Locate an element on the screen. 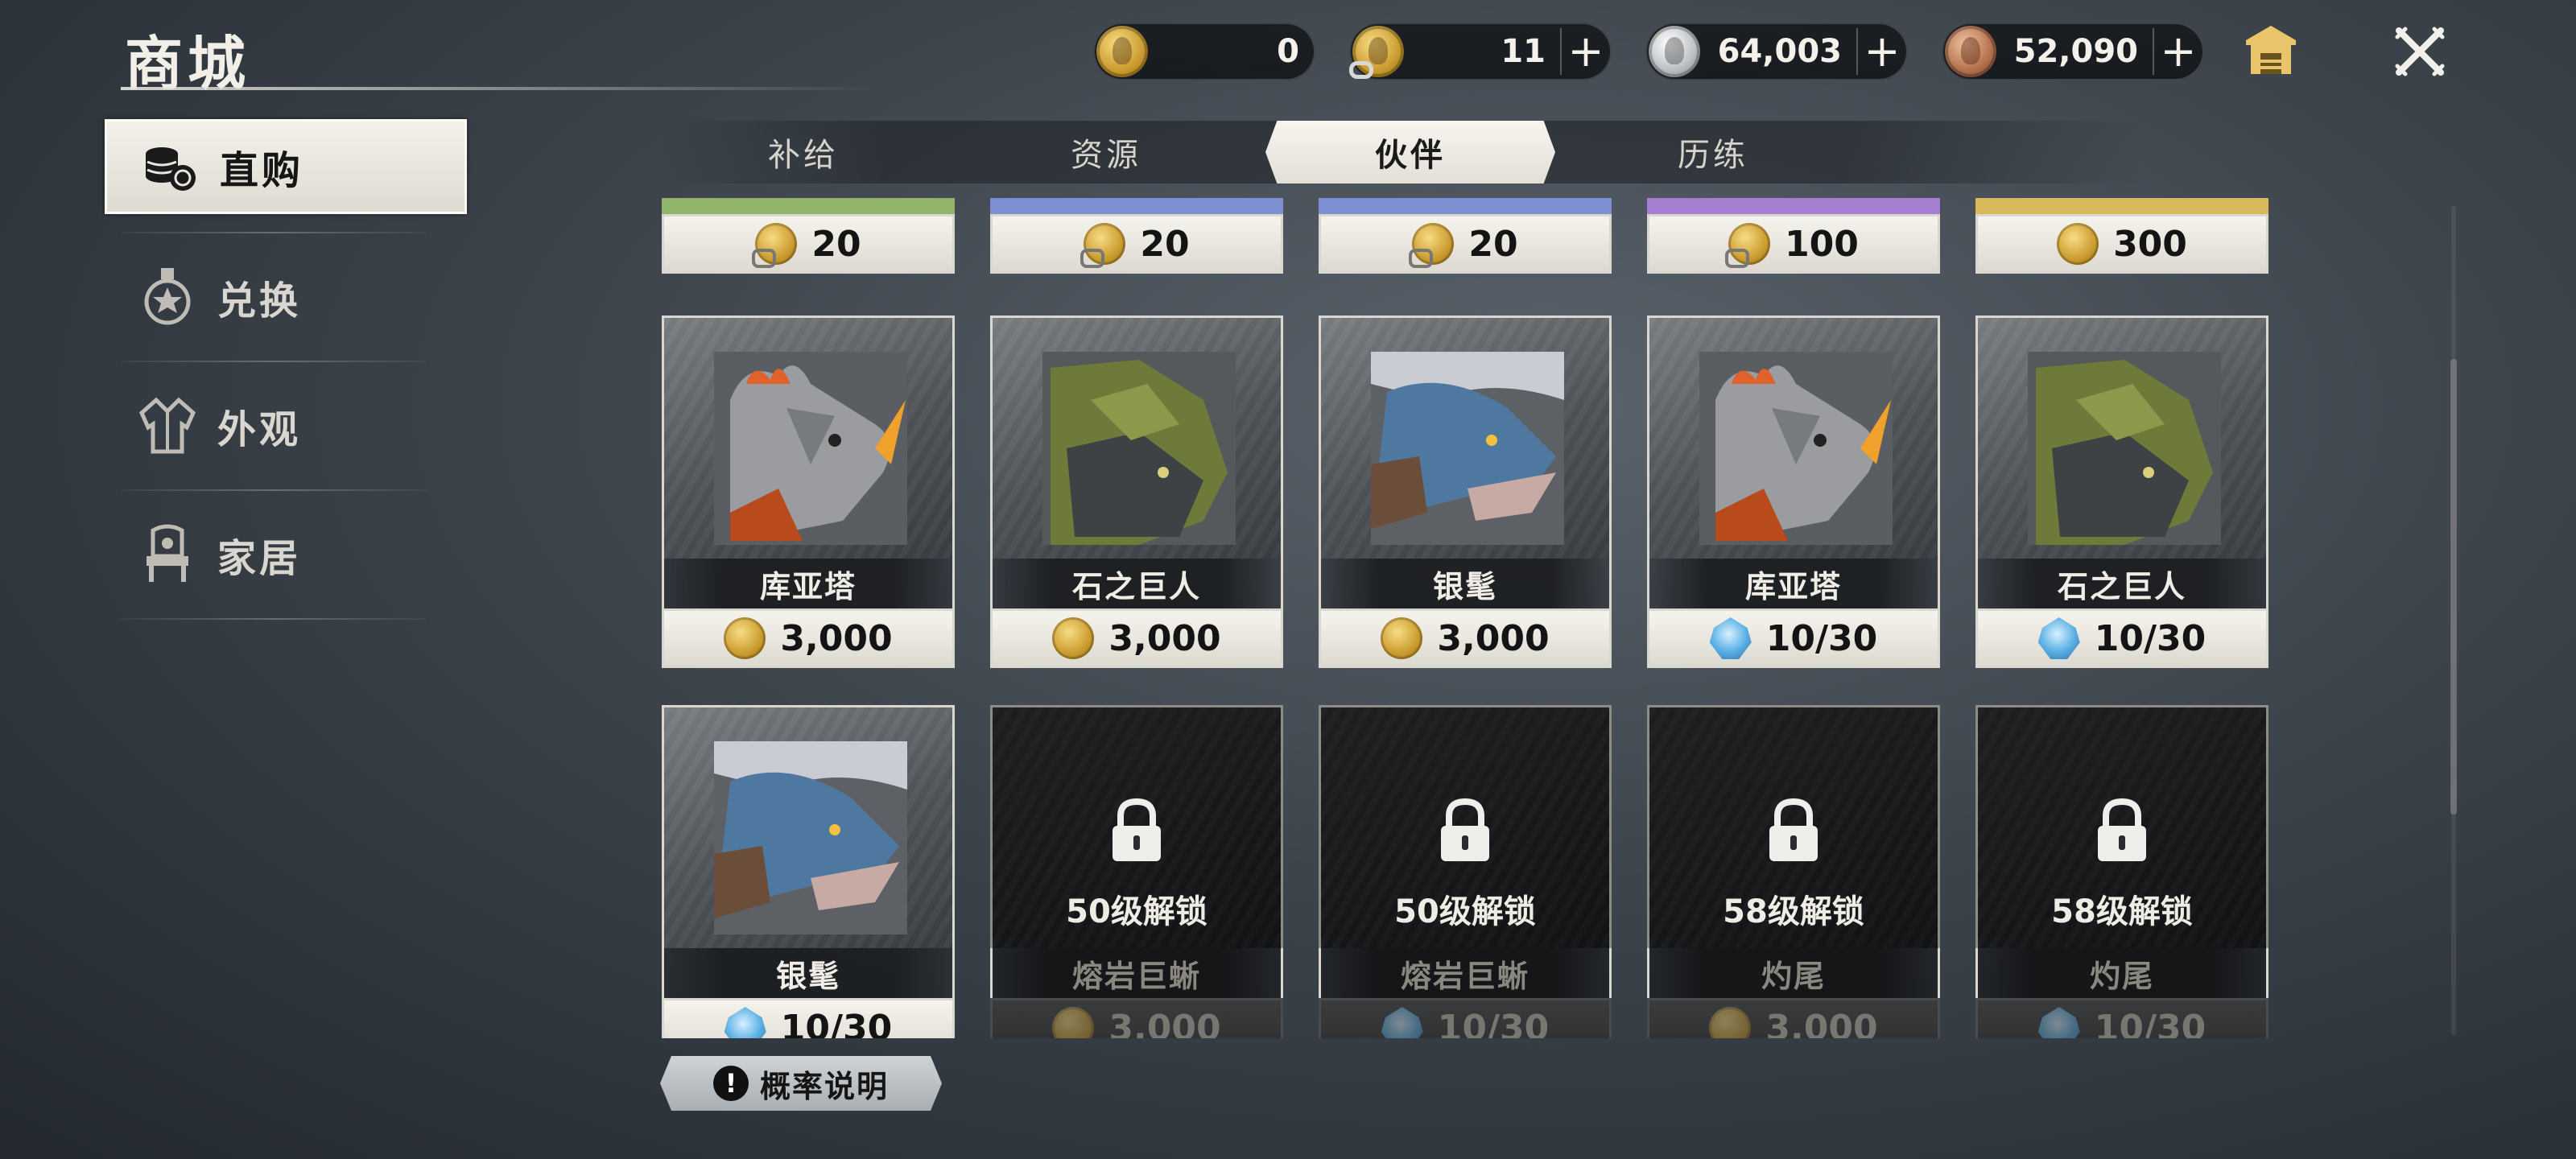 This screenshot has height=1159, width=2576. storehouse-icon is located at coordinates (2271, 50).